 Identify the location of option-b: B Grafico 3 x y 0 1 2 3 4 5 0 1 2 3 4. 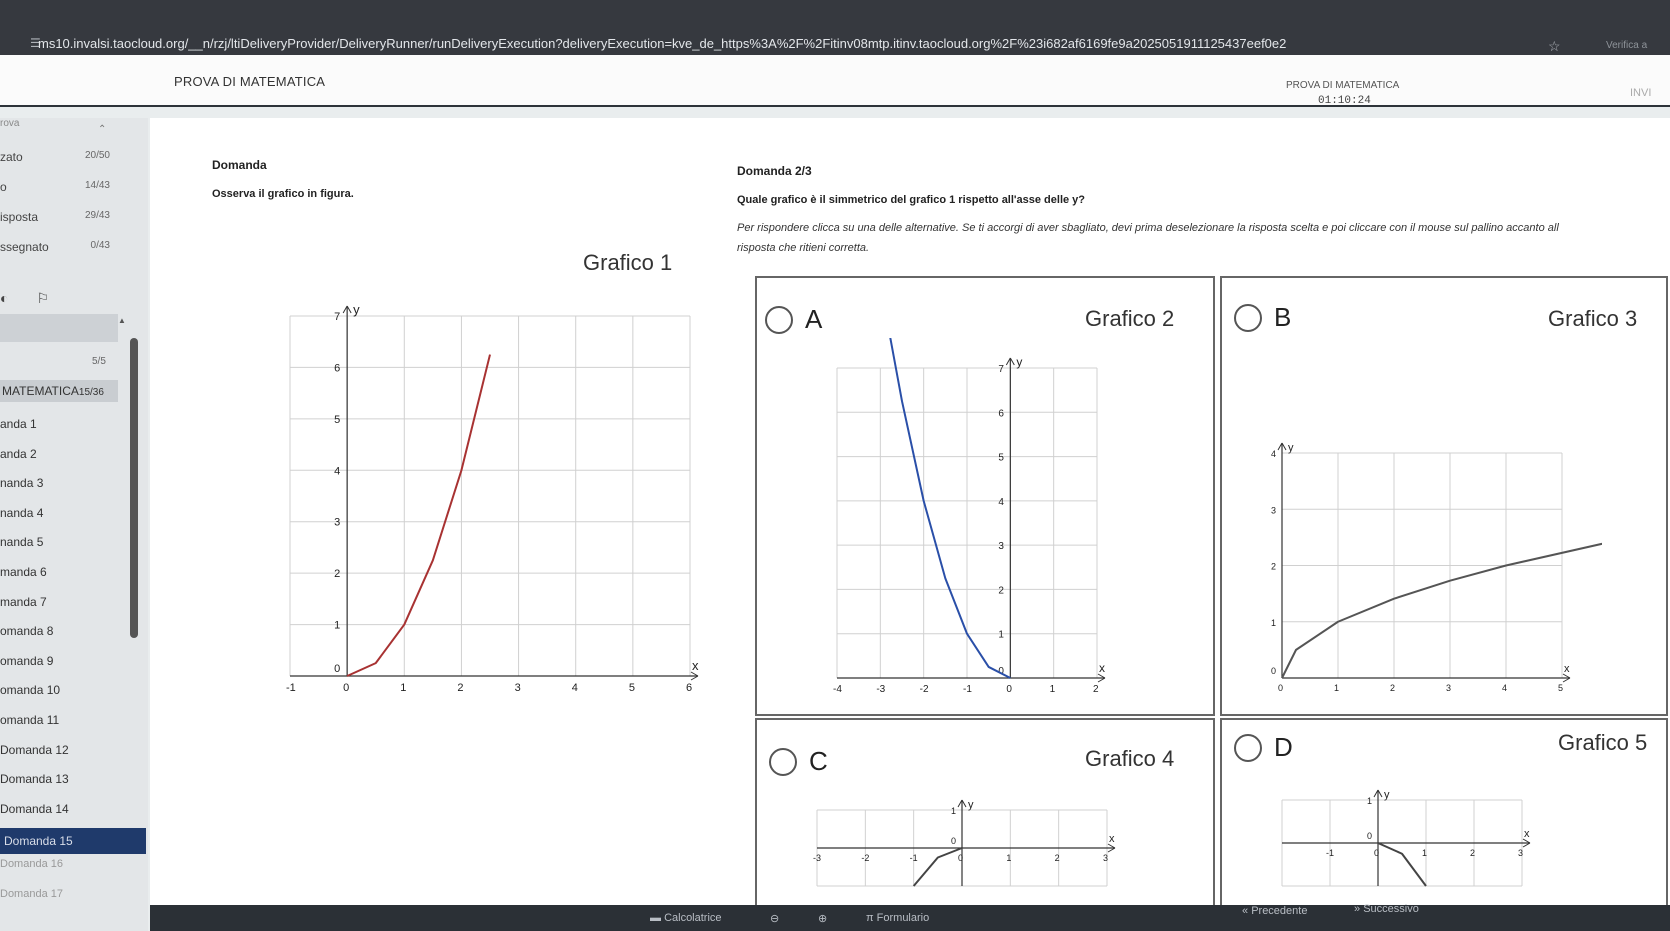
(1444, 496).